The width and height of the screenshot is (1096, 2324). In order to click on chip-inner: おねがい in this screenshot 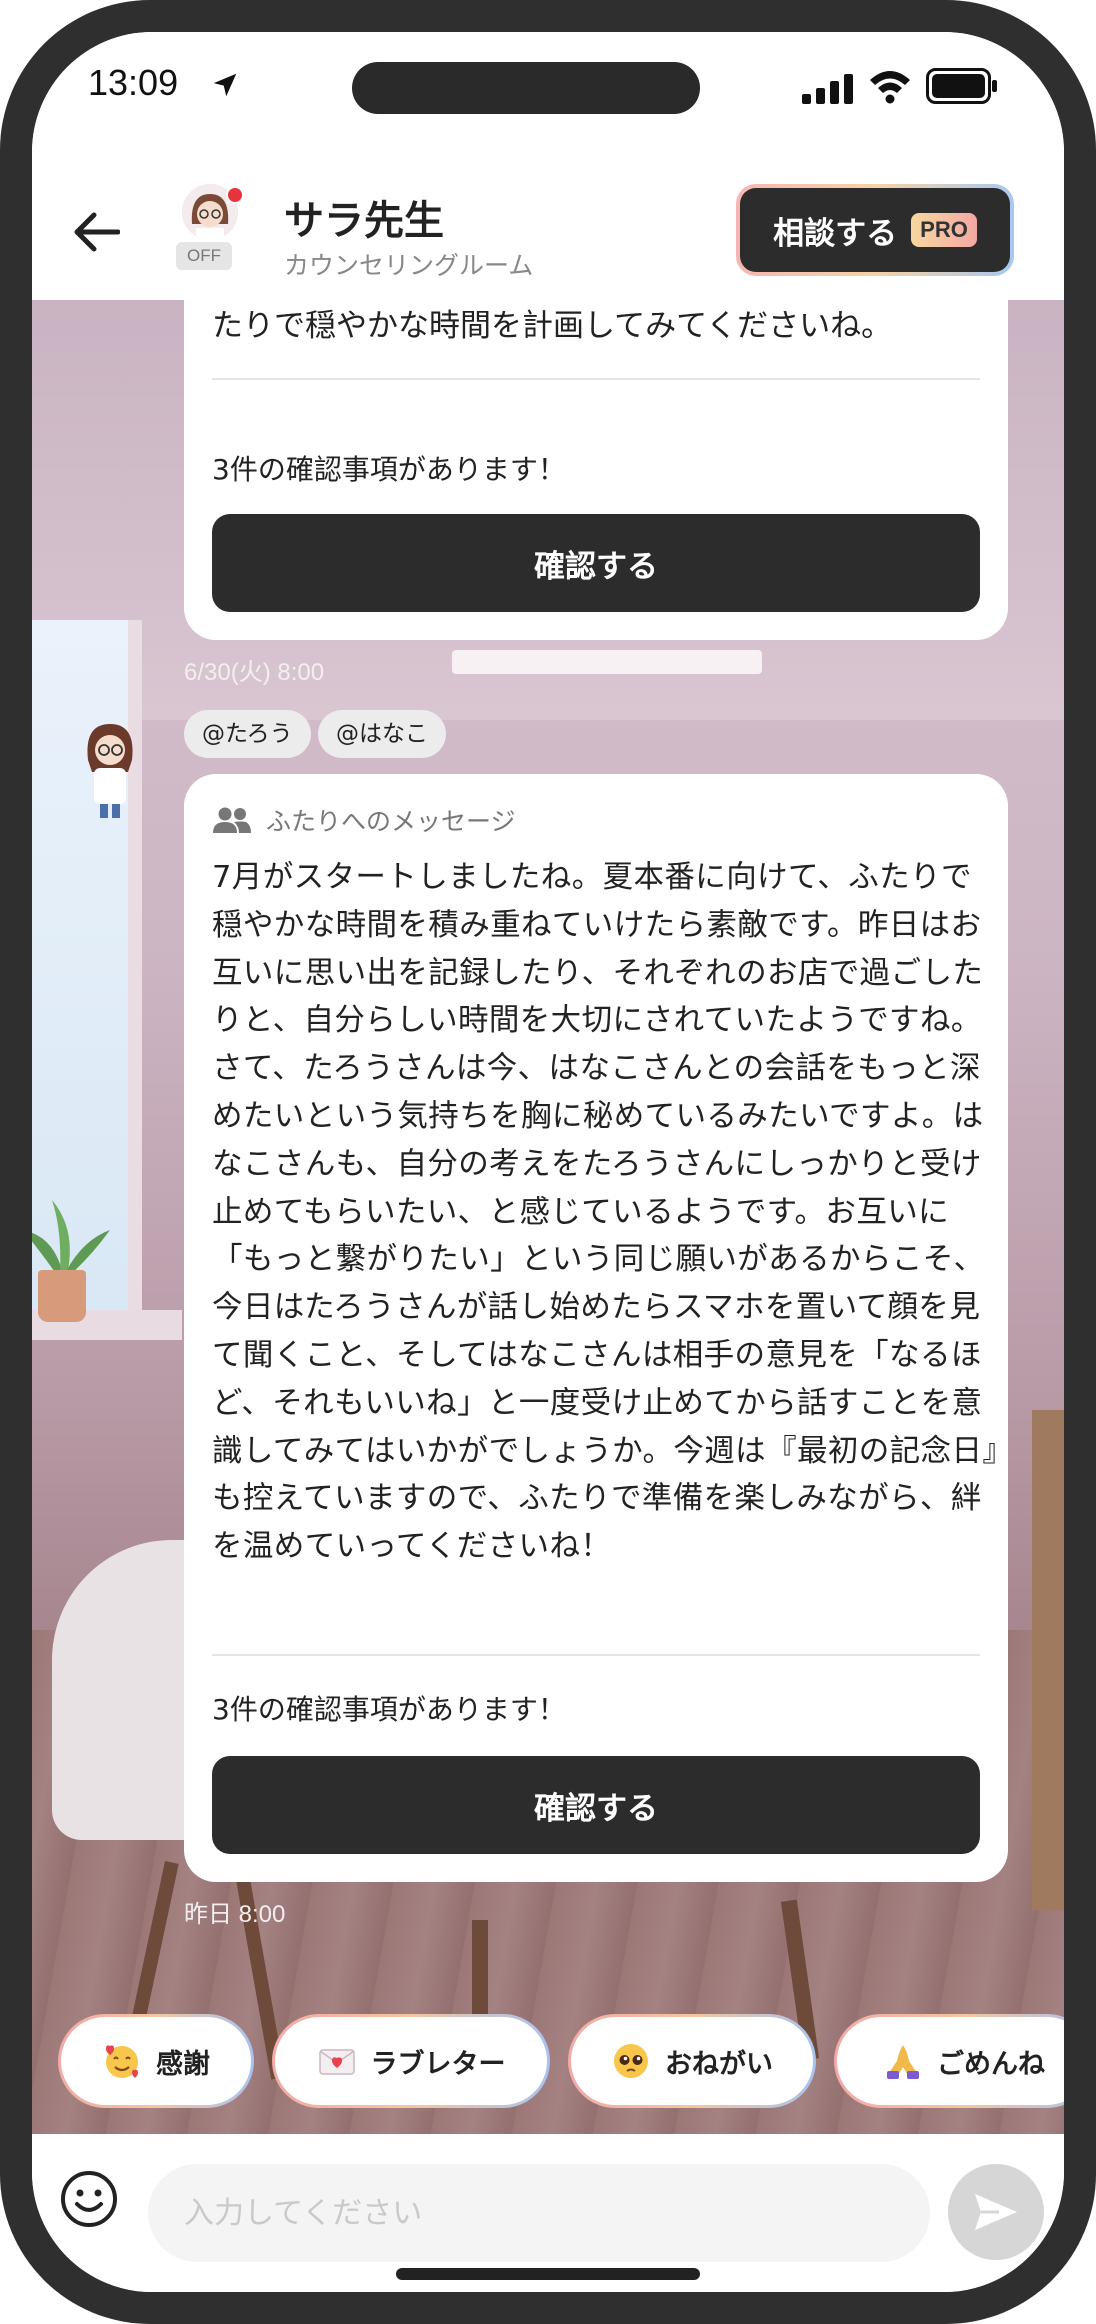, I will do `click(692, 2061)`.